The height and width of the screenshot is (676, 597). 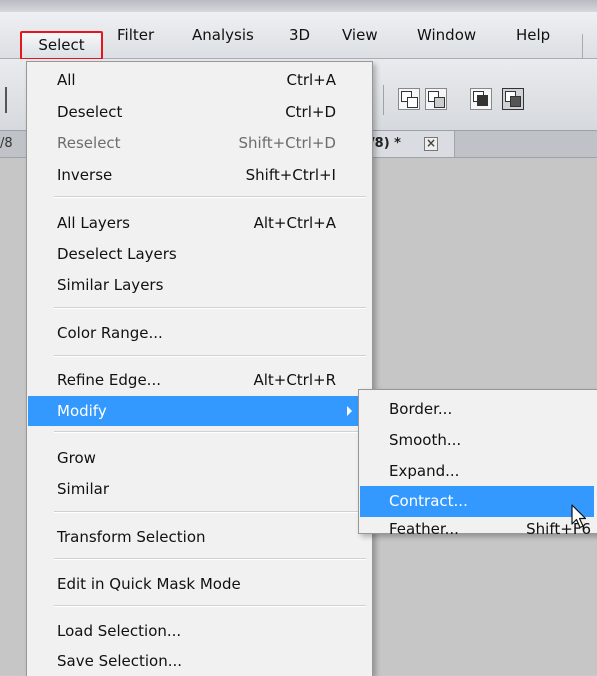 I want to click on menu-item-reselect: Reselect Shift+Ctrl+D, so click(x=198, y=143).